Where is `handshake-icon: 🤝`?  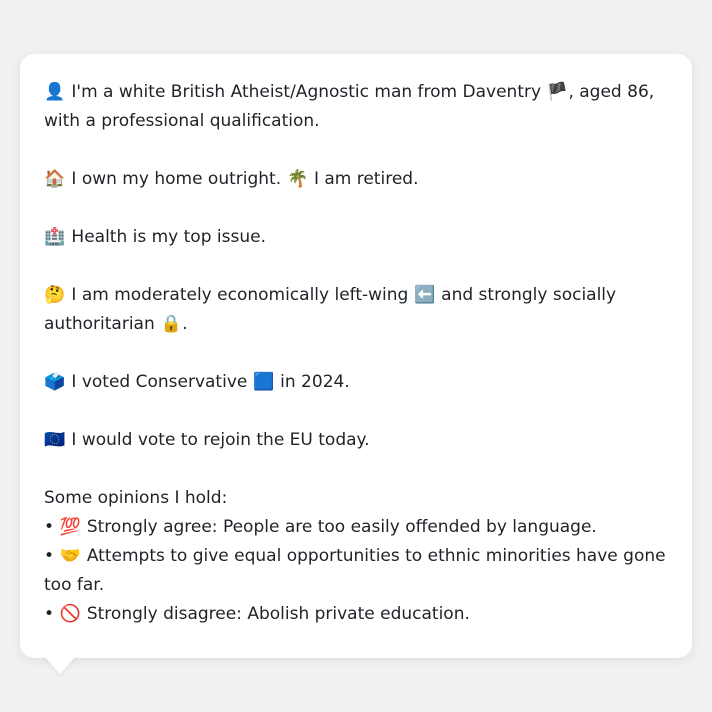 handshake-icon: 🤝 is located at coordinates (70, 556).